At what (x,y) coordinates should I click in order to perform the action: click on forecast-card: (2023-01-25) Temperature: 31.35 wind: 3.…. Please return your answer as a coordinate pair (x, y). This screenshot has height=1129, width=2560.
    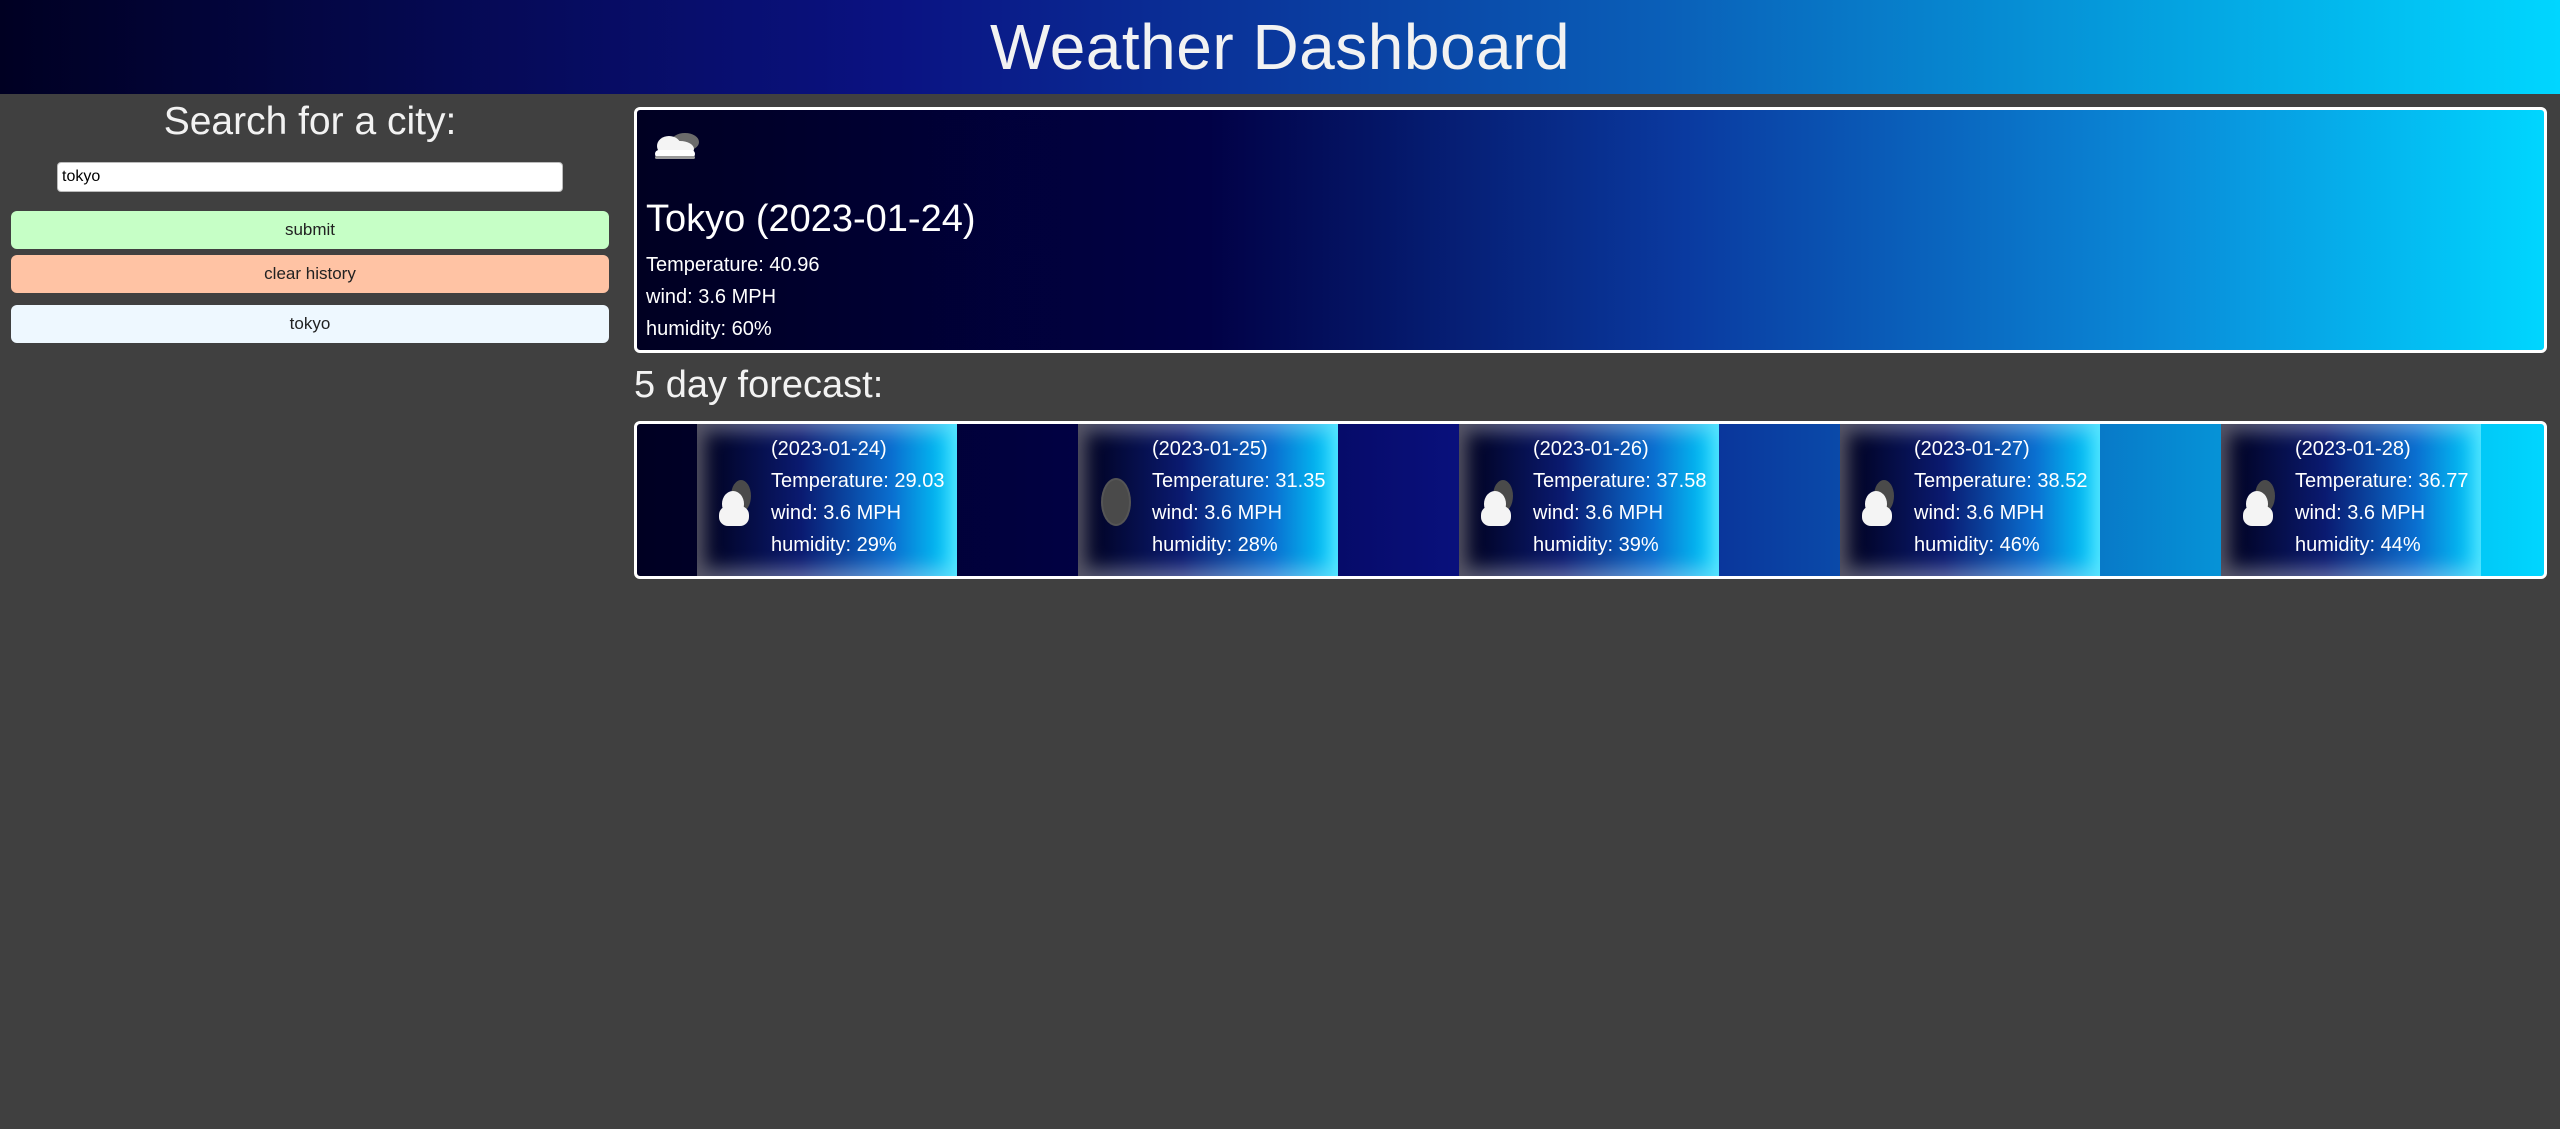
    Looking at the image, I should click on (1208, 500).